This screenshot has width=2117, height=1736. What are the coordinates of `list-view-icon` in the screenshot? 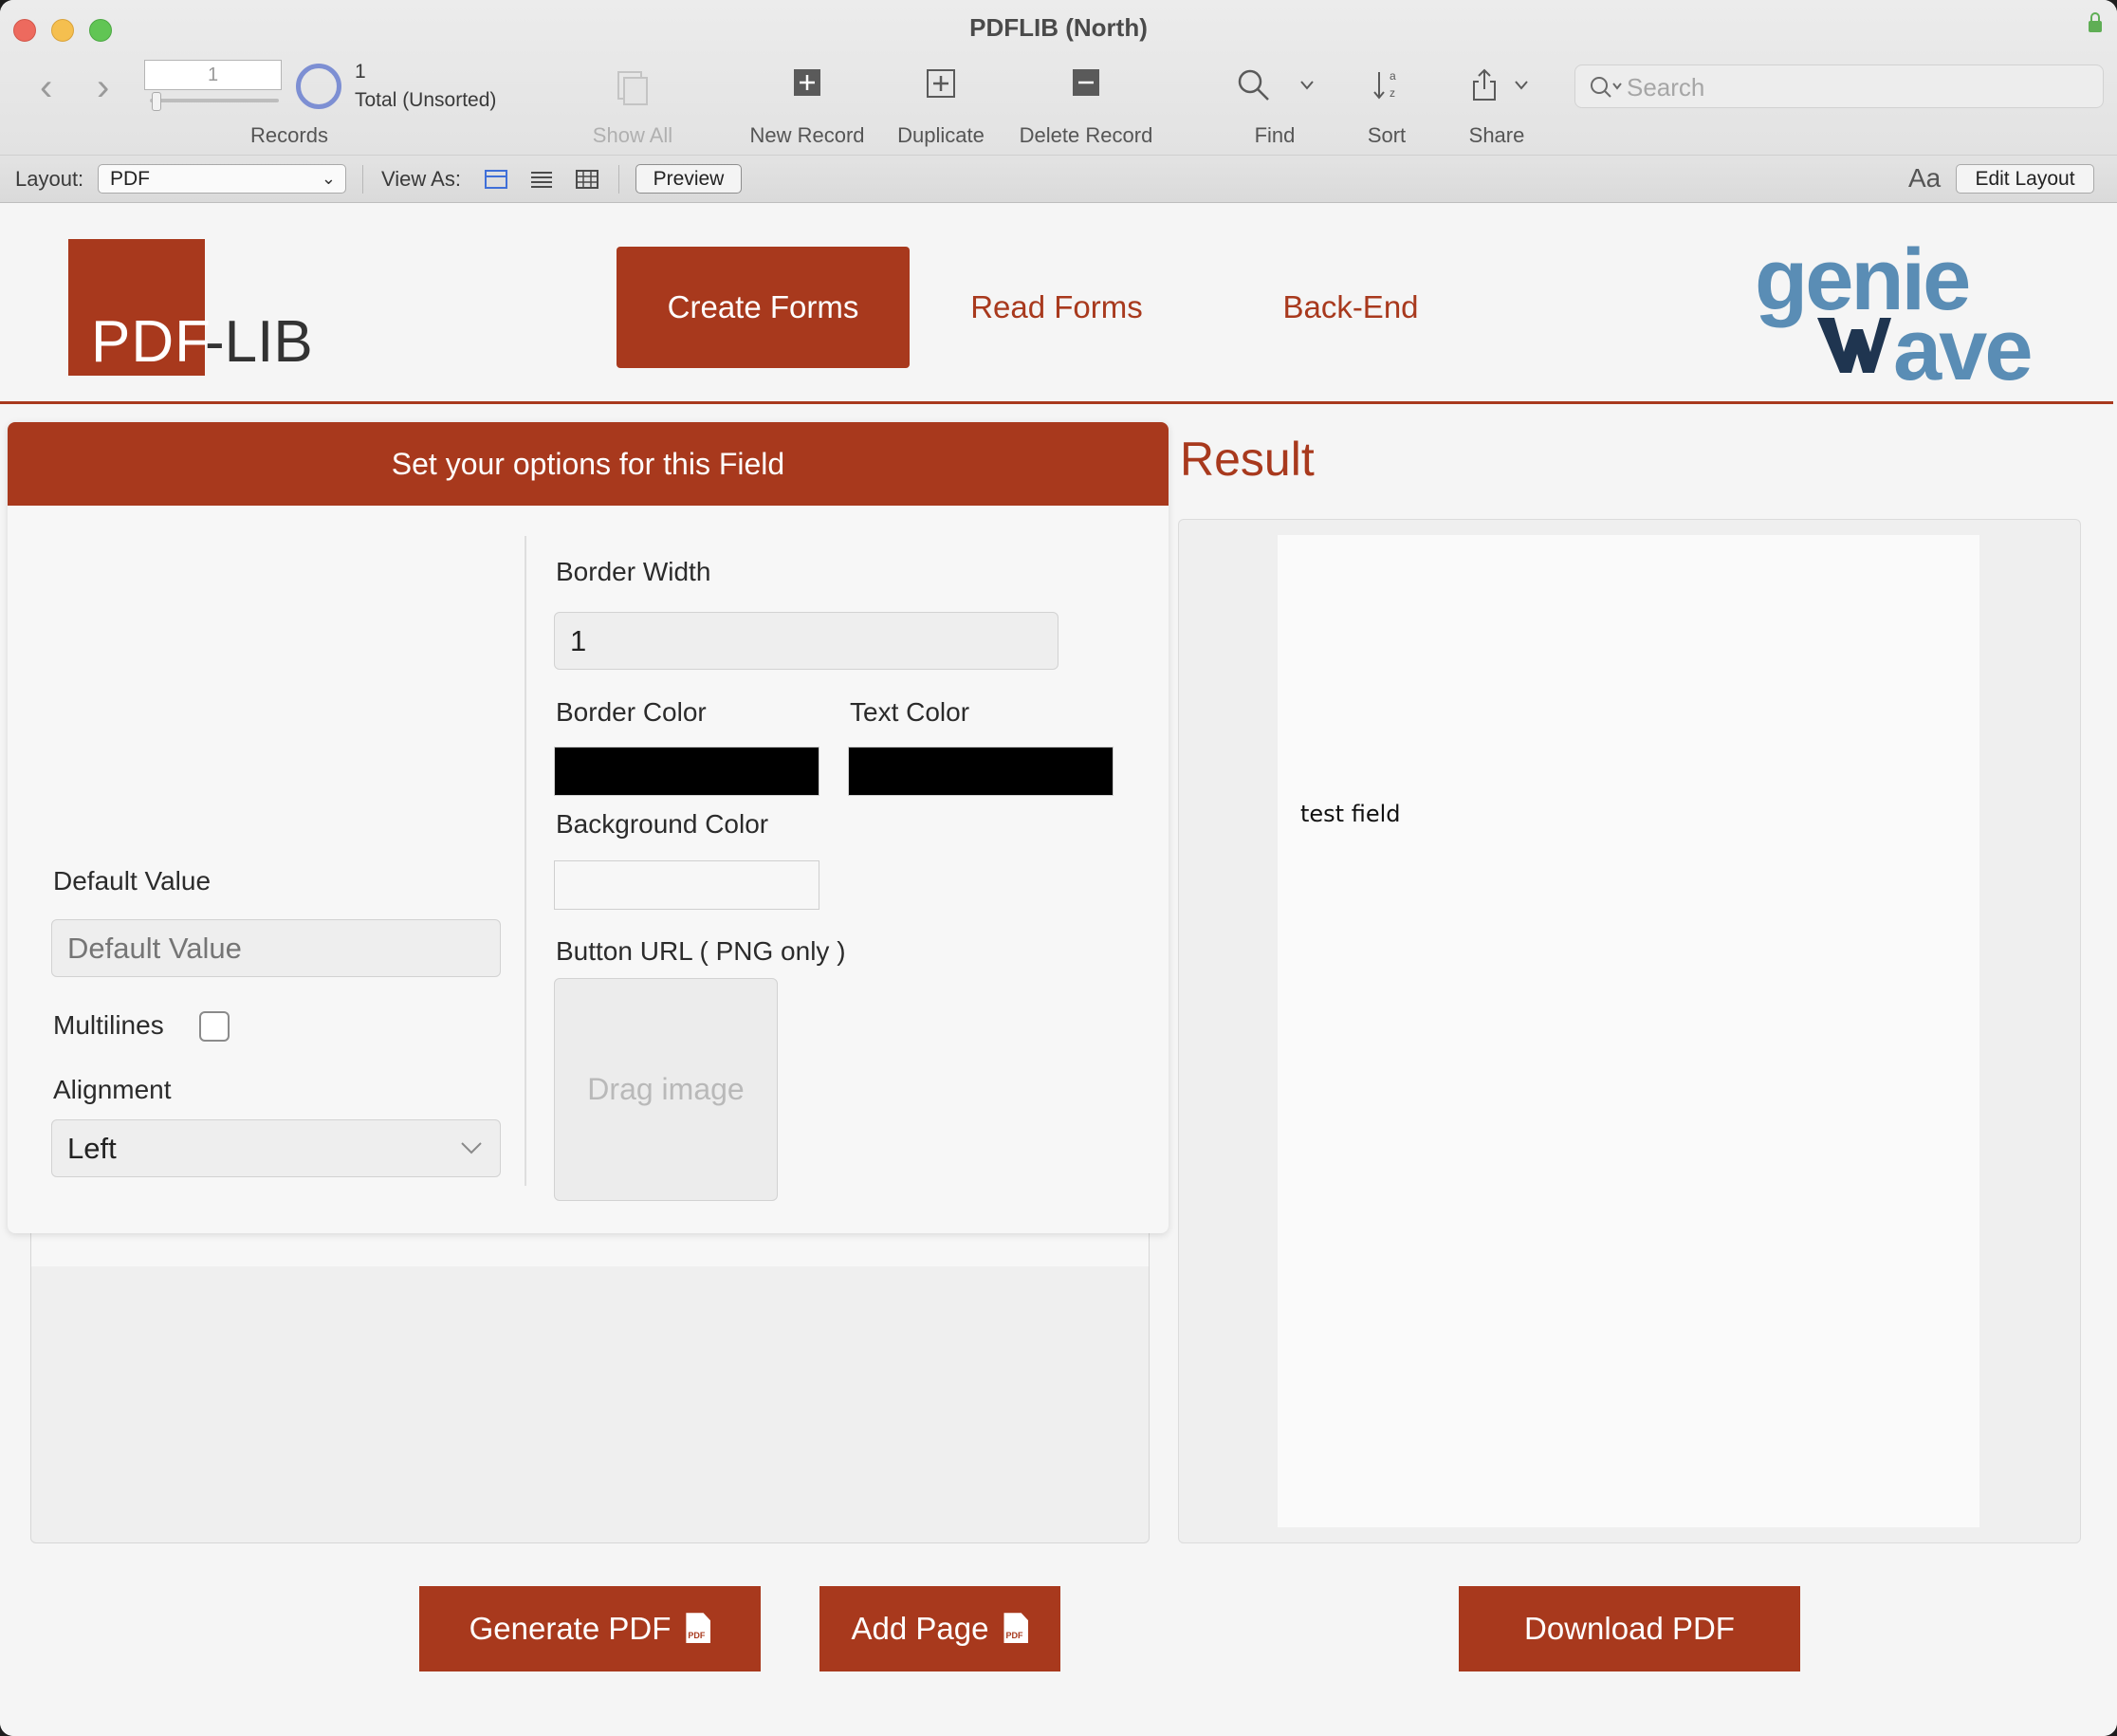 It's located at (541, 179).